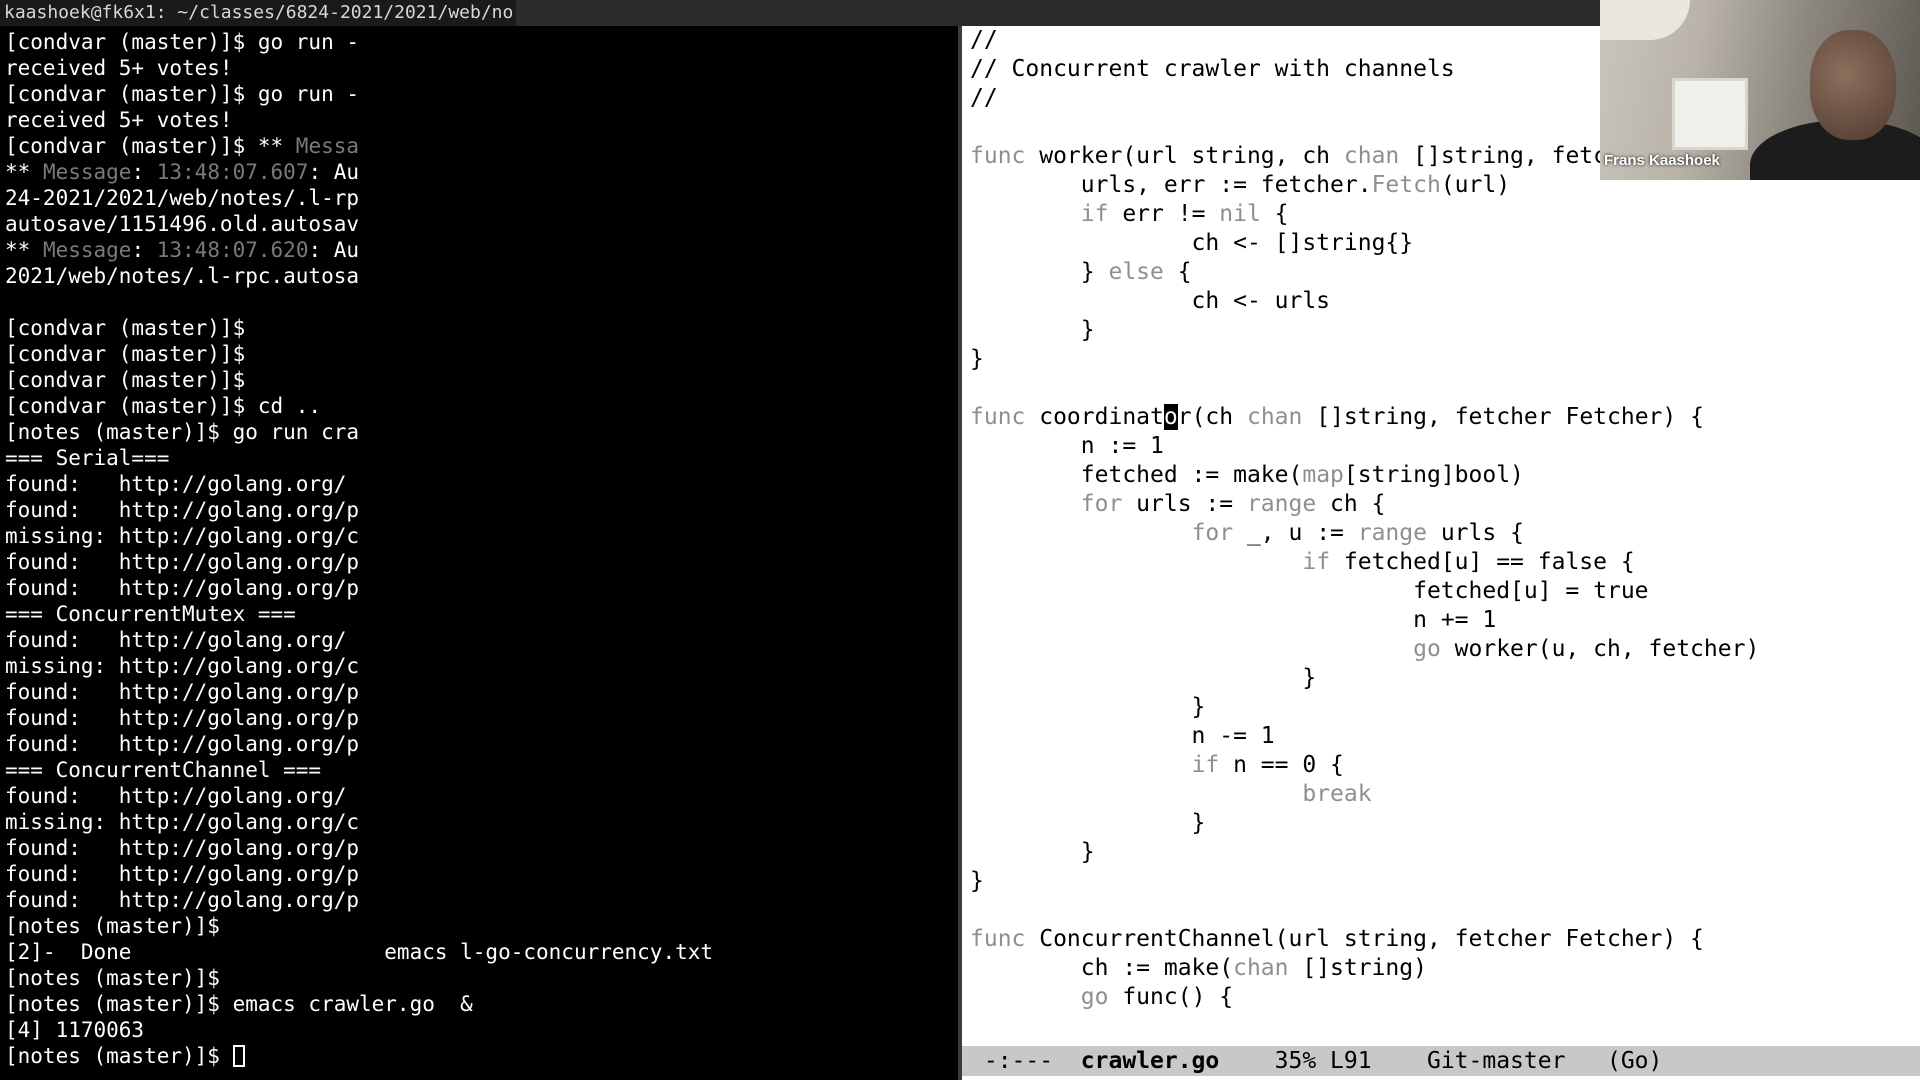 The height and width of the screenshot is (1080, 1920). I want to click on text-segment: [4] 1170063, so click(75, 1030).